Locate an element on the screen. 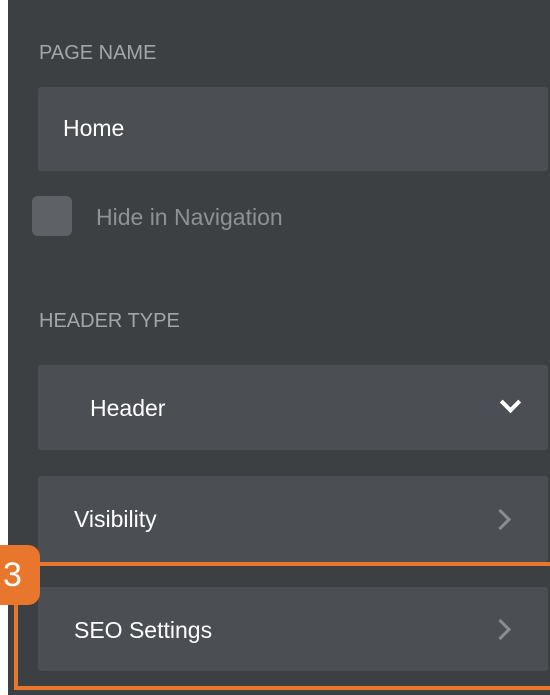 This screenshot has height=695, width=550. visibility-menu-item: Visibility is located at coordinates (293, 519).